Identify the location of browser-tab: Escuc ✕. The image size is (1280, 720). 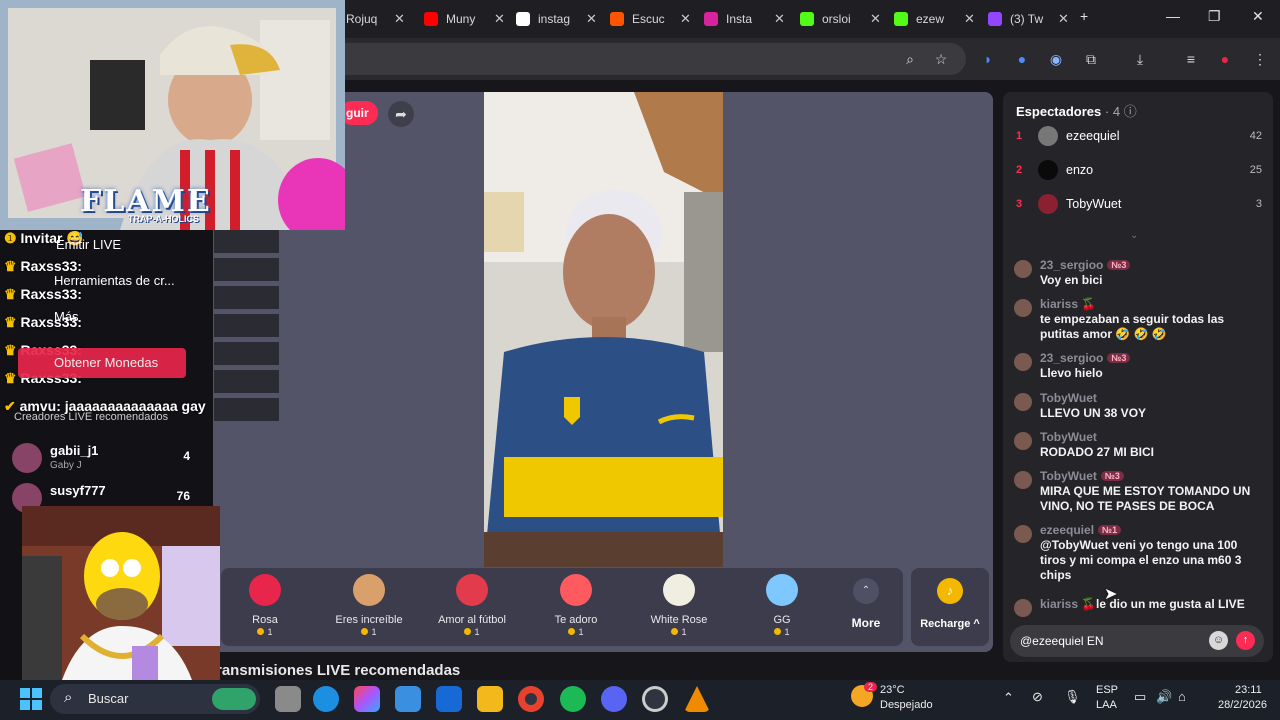
(650, 19).